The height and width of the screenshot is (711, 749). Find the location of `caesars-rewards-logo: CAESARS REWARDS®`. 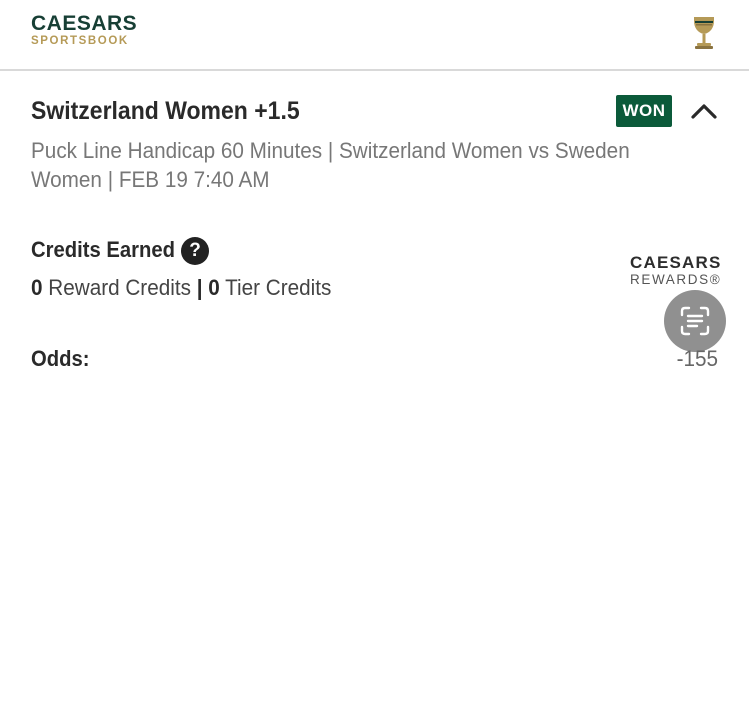

caesars-rewards-logo: CAESARS REWARDS® is located at coordinates (676, 271).